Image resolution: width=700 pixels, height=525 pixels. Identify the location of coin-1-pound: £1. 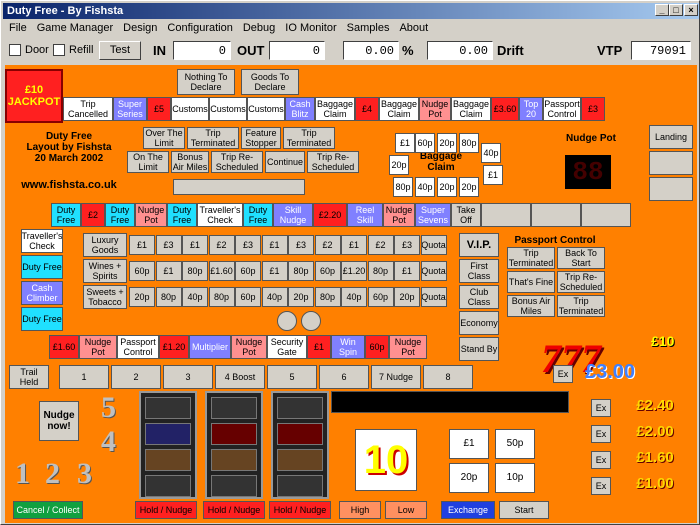
(469, 444).